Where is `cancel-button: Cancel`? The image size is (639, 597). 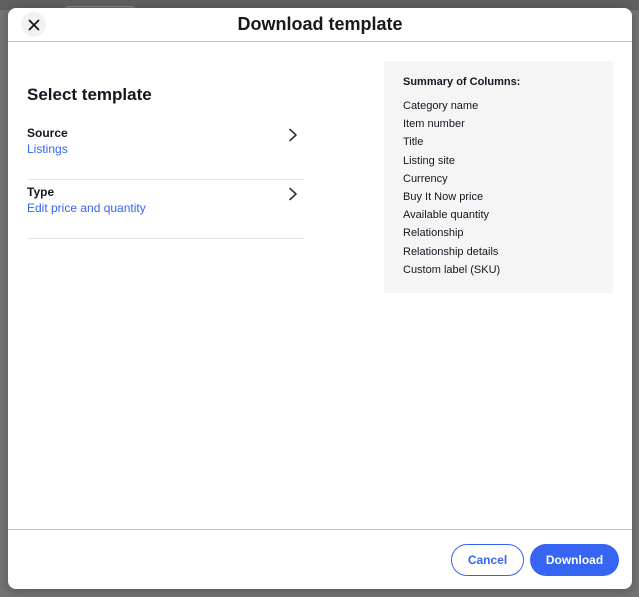 cancel-button: Cancel is located at coordinates (487, 560).